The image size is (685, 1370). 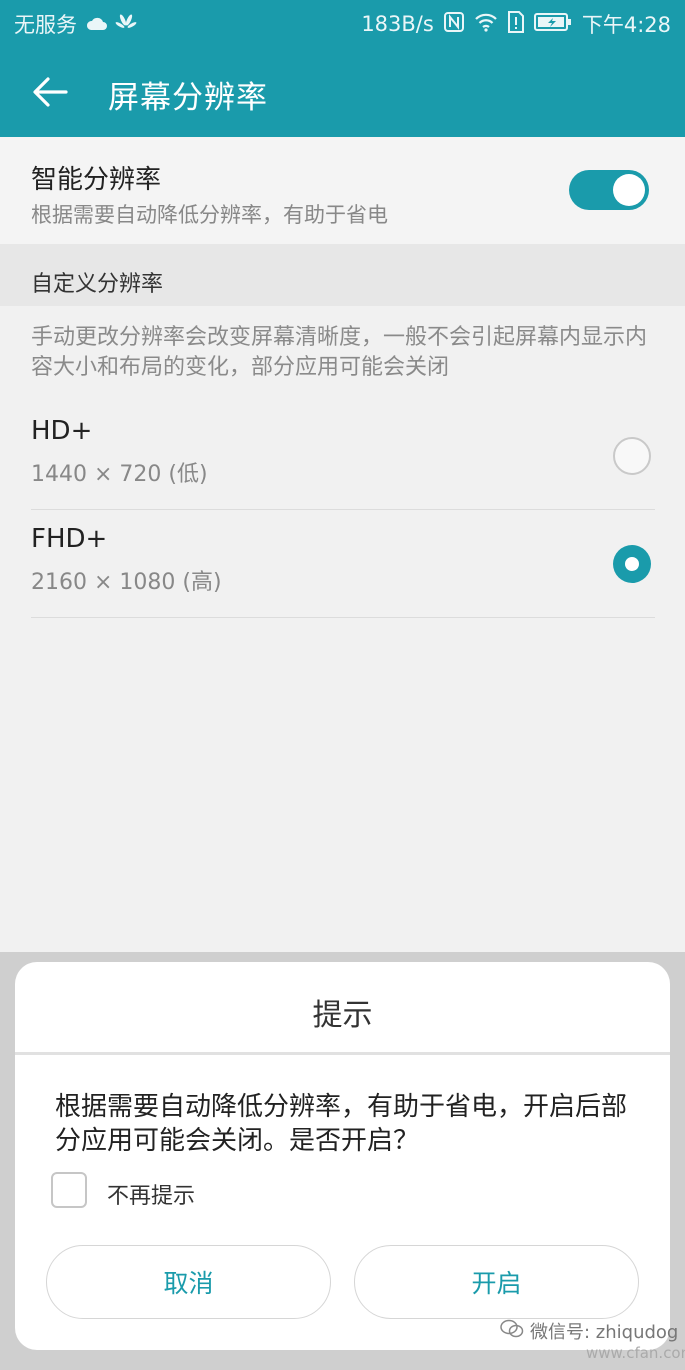 What do you see at coordinates (609, 190) in the screenshot?
I see `smart-resolution-toggle` at bounding box center [609, 190].